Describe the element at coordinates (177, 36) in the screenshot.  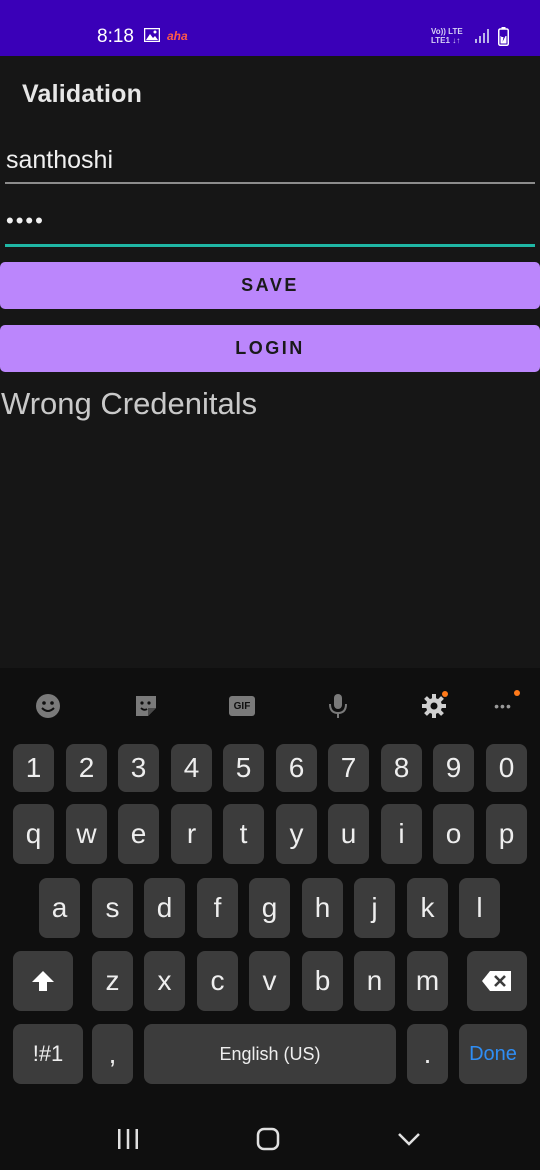
I see `aha-logo: aha` at that location.